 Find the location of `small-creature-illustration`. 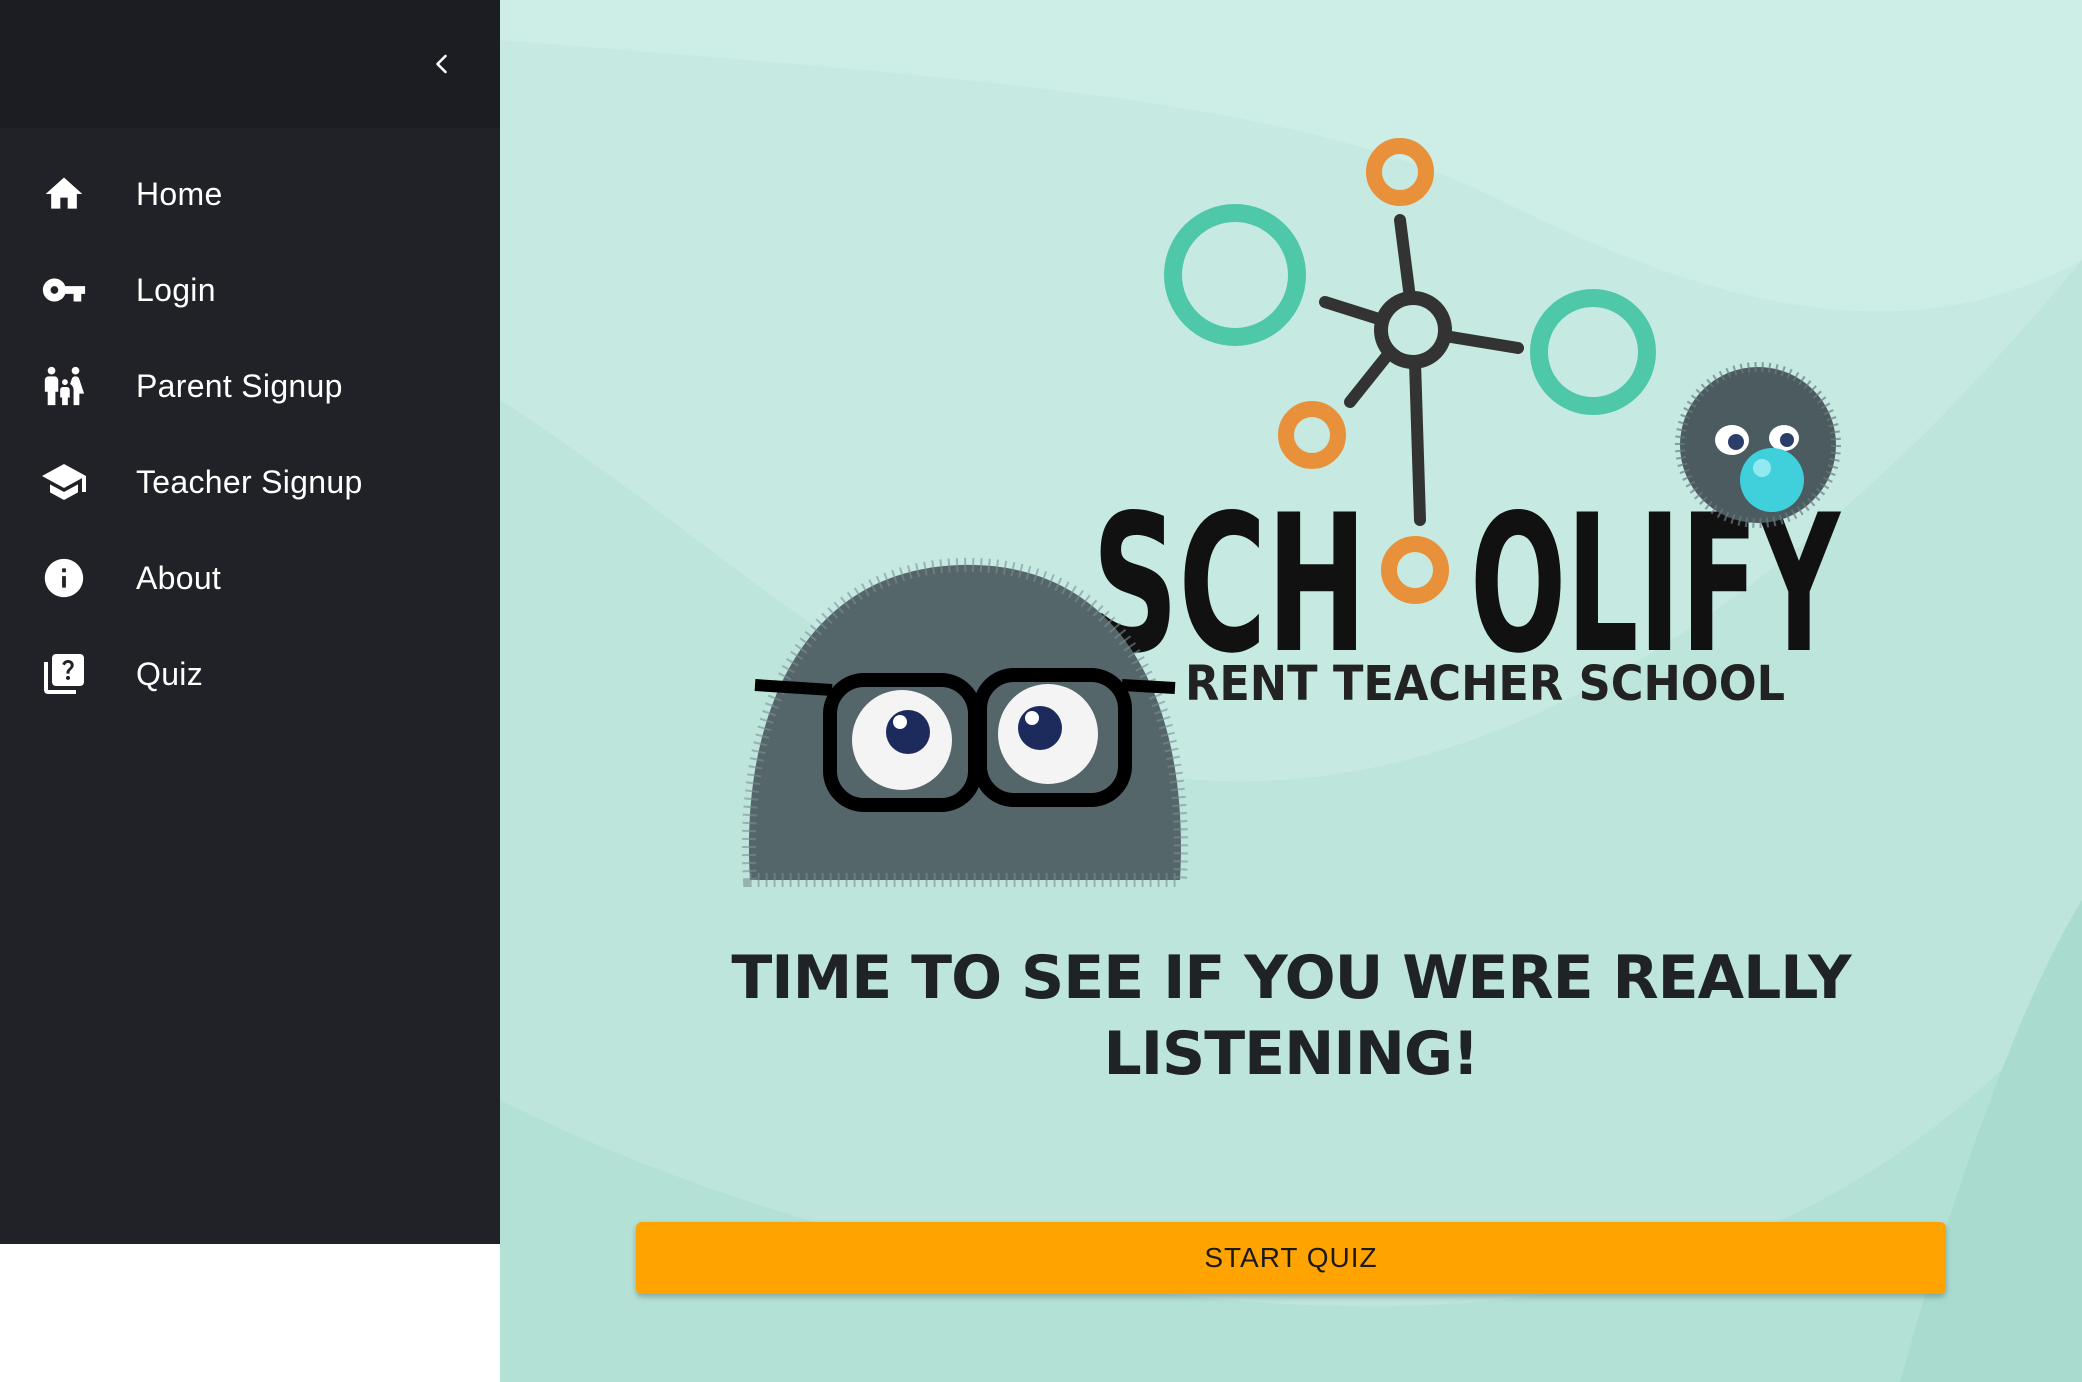

small-creature-illustration is located at coordinates (1758, 445).